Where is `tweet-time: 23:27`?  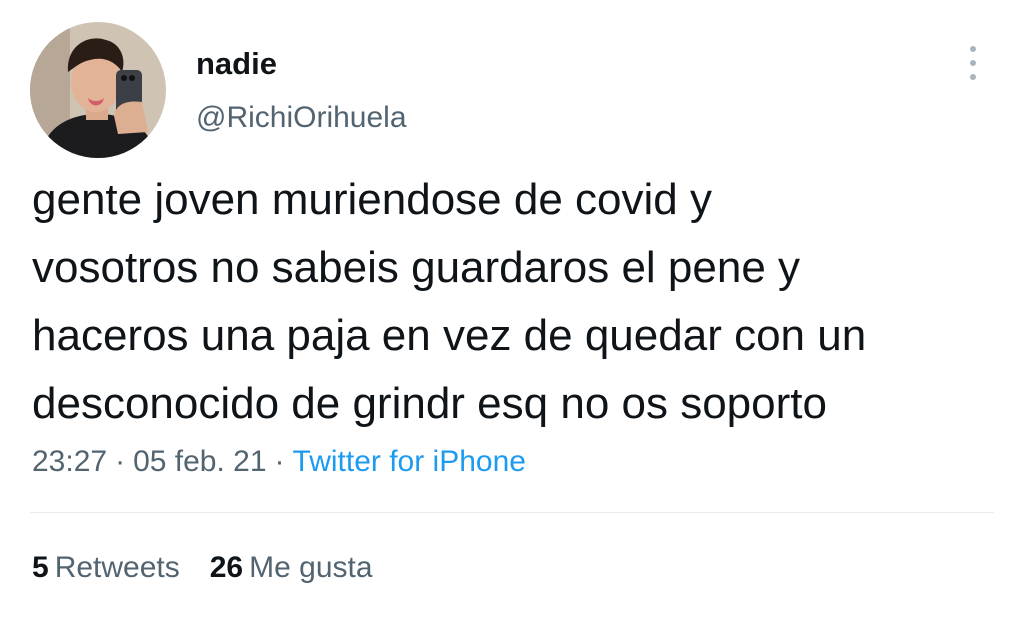
tweet-time: 23:27 is located at coordinates (69, 461).